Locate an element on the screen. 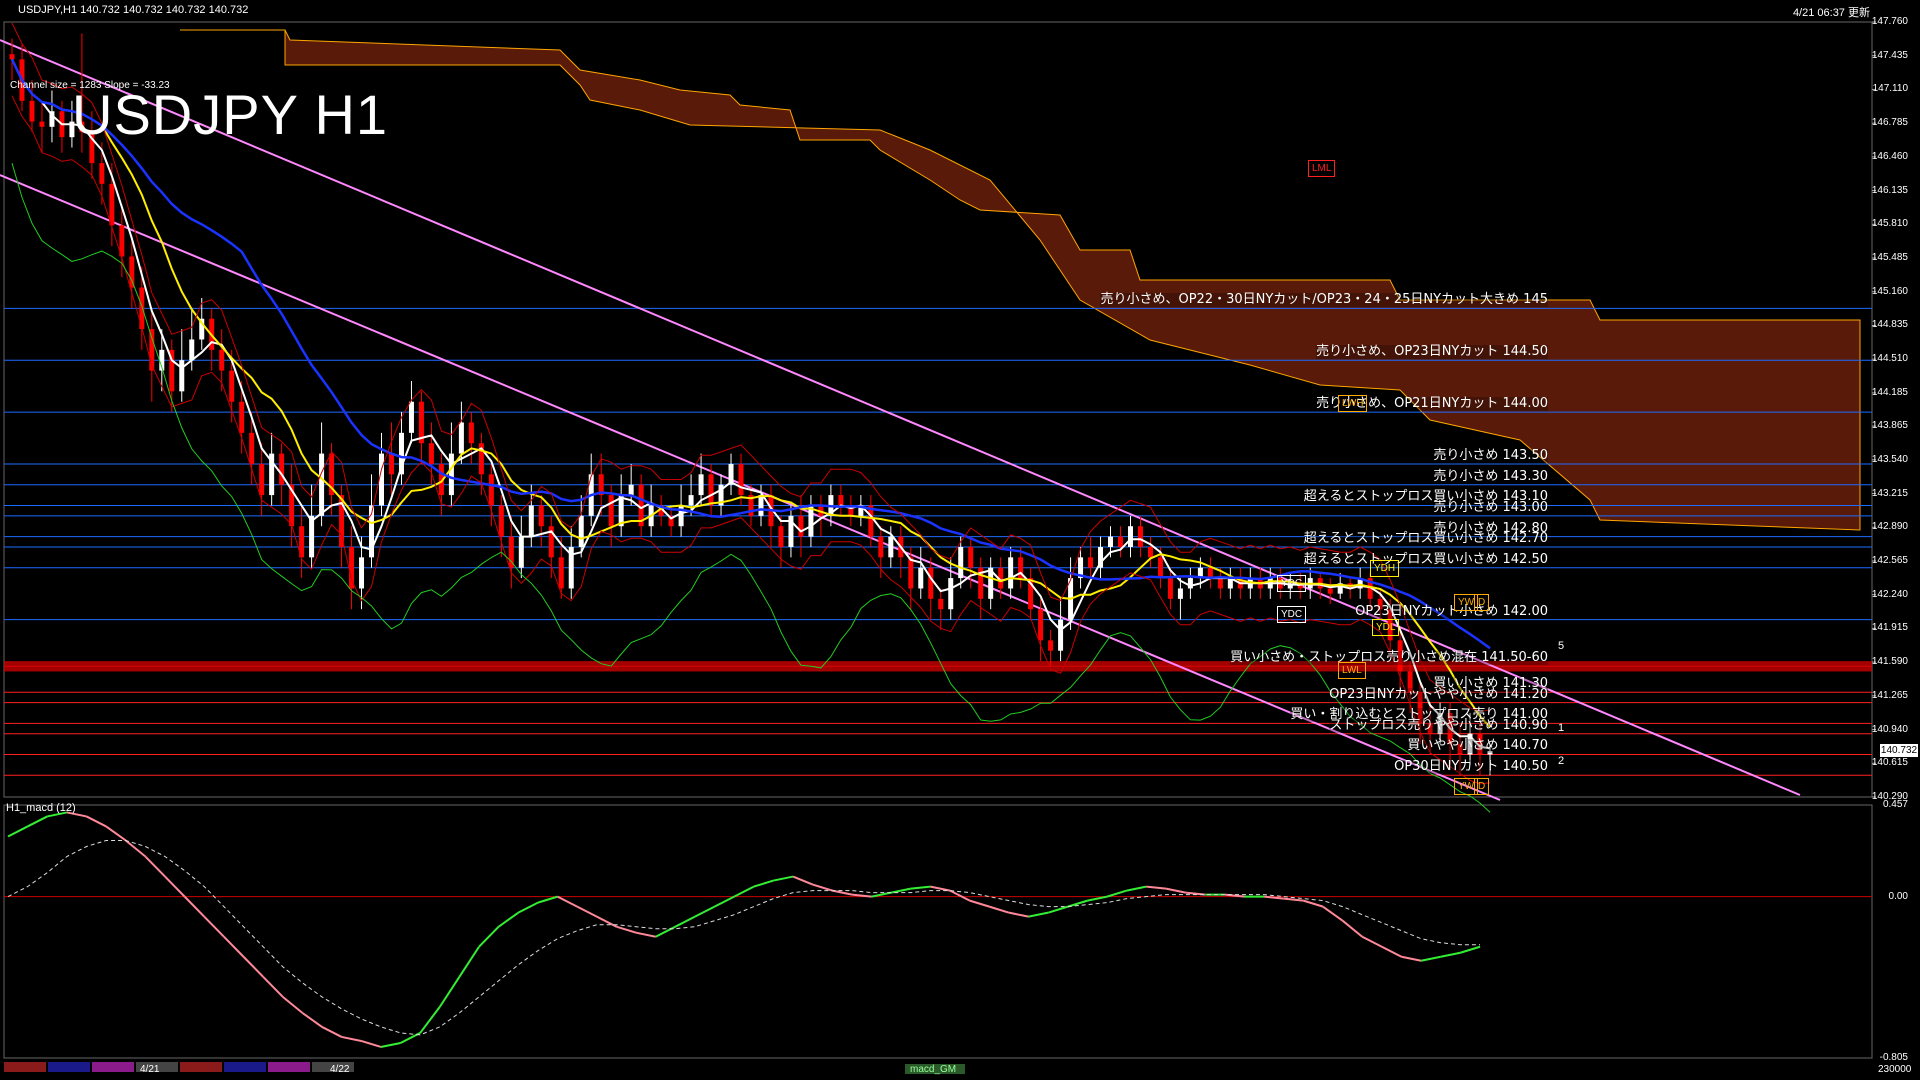 This screenshot has width=1920, height=1080. level-tag: LWH is located at coordinates (1353, 403).